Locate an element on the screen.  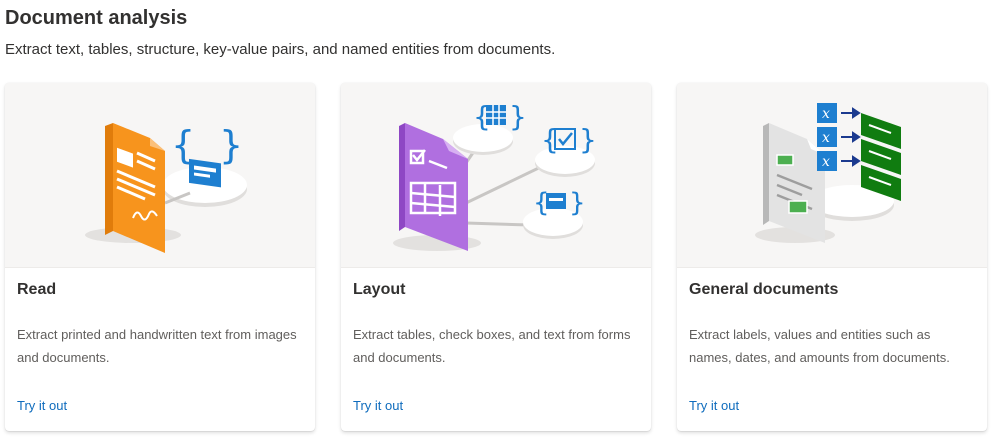
page-title: Document analysis is located at coordinates (96, 18).